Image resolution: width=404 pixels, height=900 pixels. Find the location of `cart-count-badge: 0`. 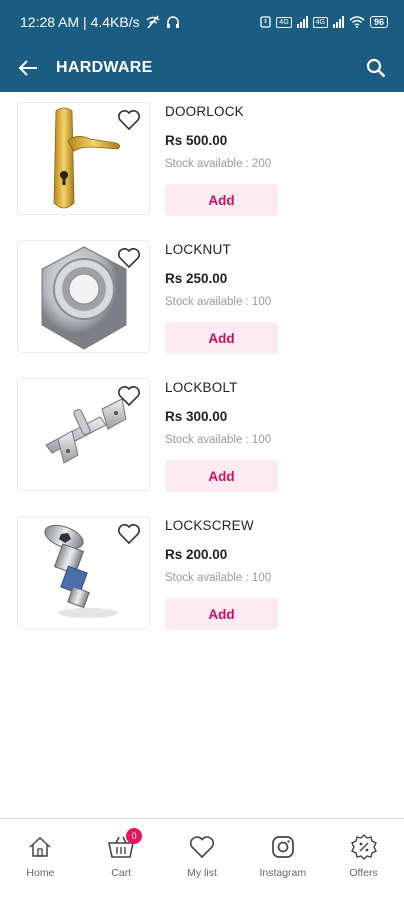

cart-count-badge: 0 is located at coordinates (134, 836).